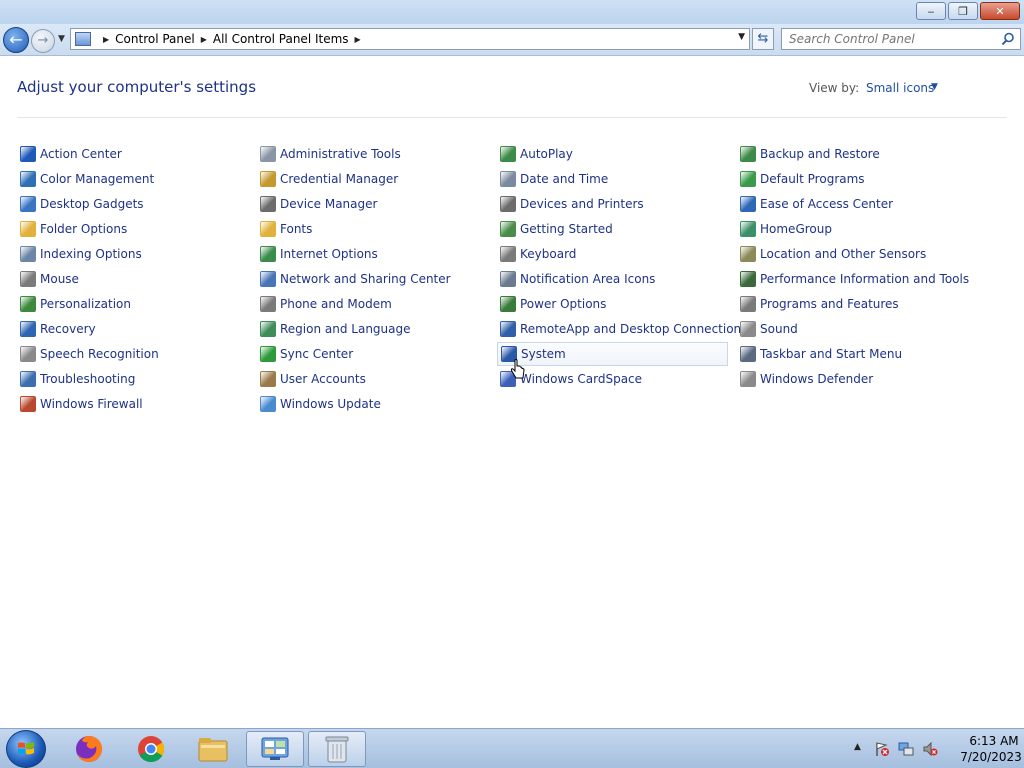 Image resolution: width=1024 pixels, height=768 pixels. What do you see at coordinates (365, 279) in the screenshot?
I see `item-label: Network and Sharing Center` at bounding box center [365, 279].